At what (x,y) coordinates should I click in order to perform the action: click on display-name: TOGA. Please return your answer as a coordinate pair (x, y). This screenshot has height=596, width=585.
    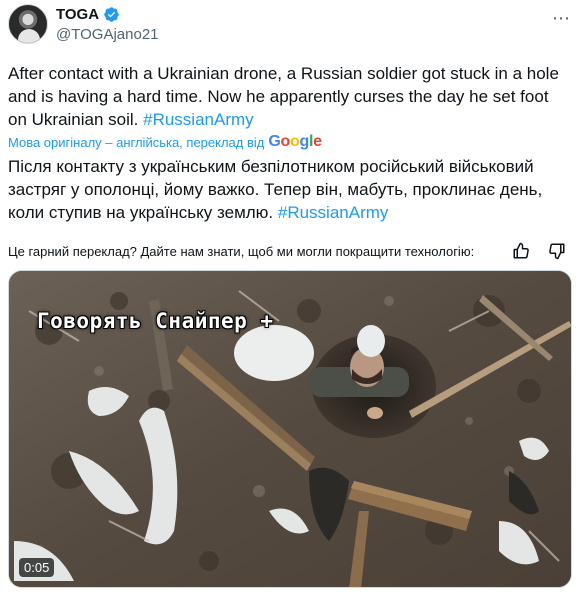
    Looking at the image, I should click on (77, 14).